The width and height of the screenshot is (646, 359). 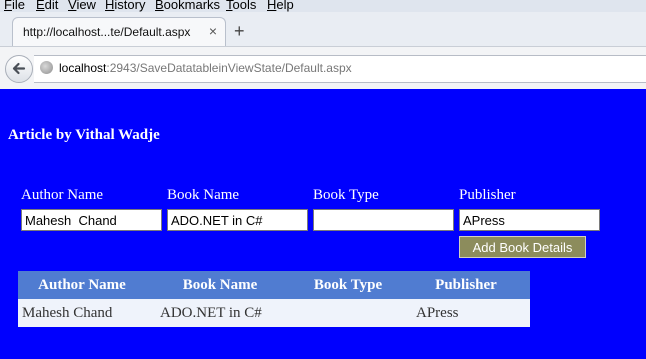 I want to click on back-arrow-icon, so click(x=19, y=68).